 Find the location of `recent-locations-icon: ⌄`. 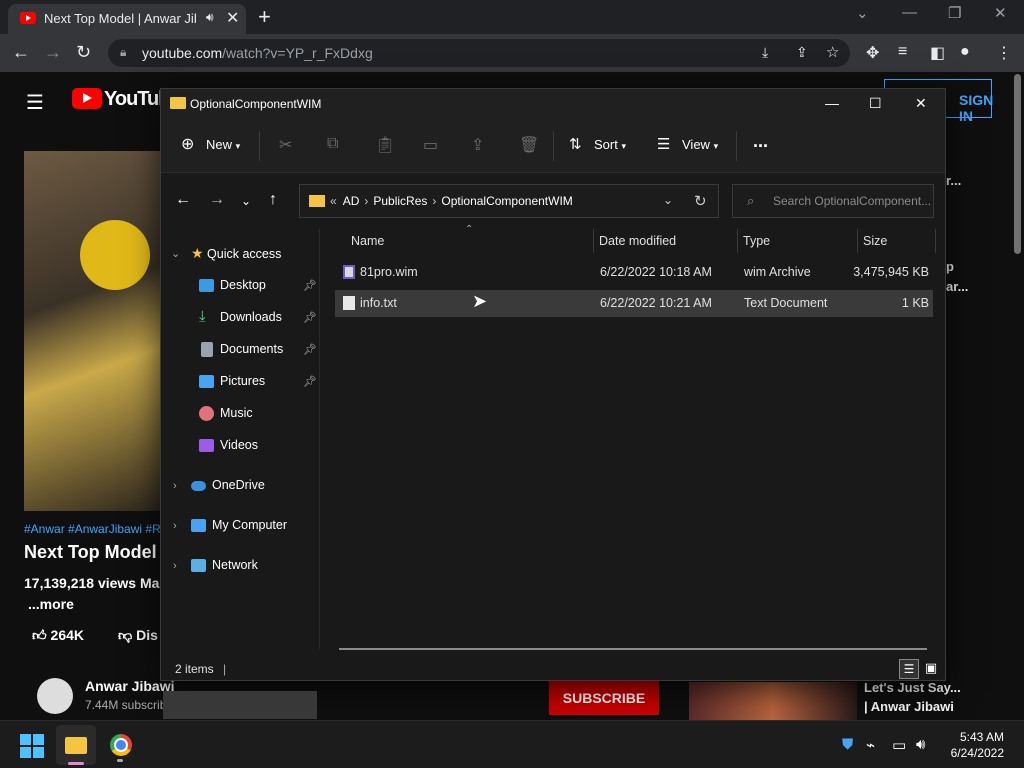

recent-locations-icon: ⌄ is located at coordinates (246, 201).